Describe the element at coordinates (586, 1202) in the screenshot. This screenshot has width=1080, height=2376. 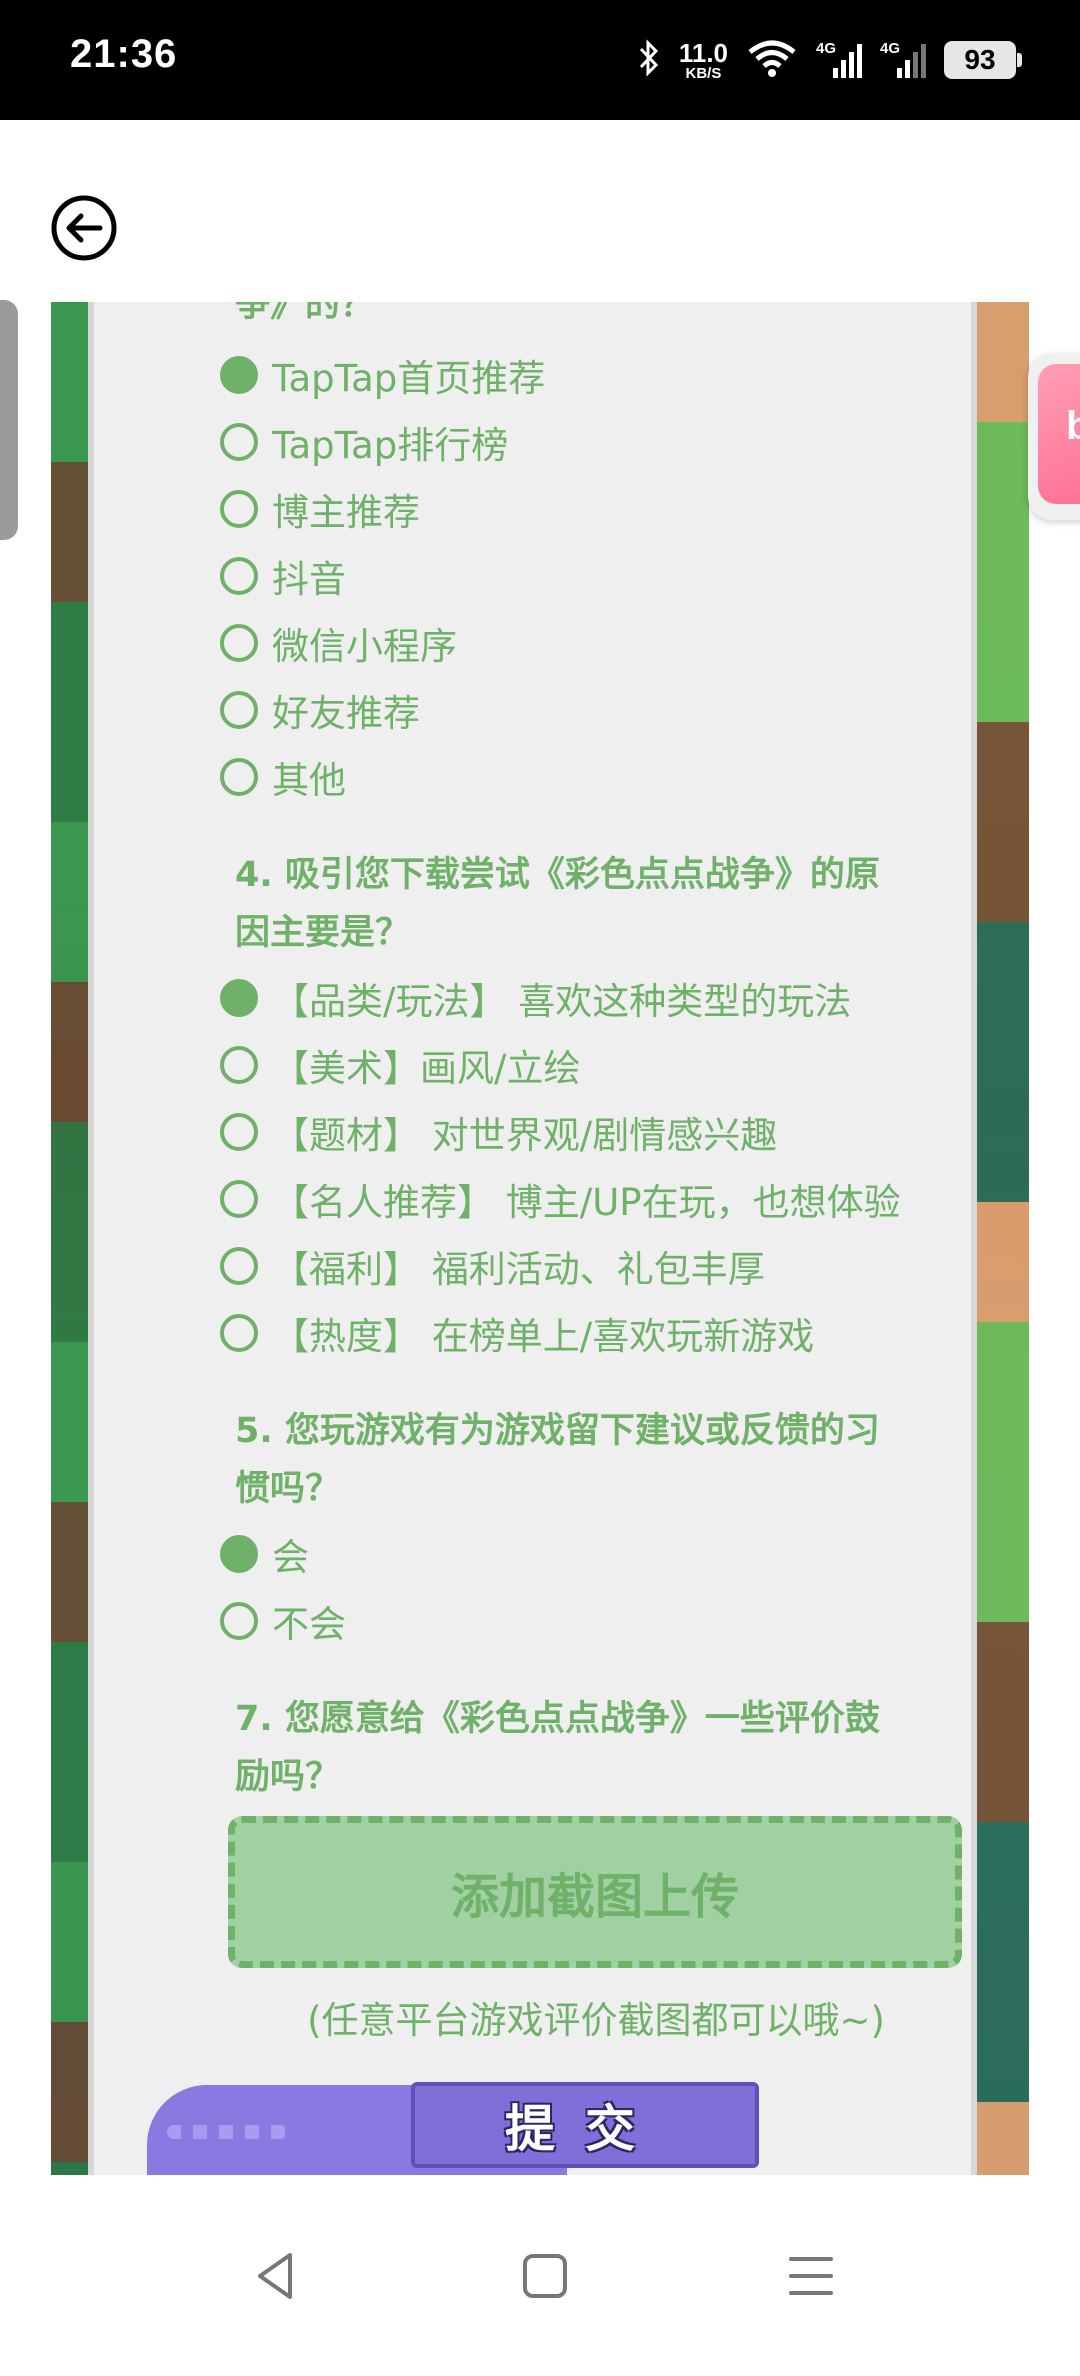
I see `option-label: 【名人推荐】 博主/UP在玩，也想体验` at that location.